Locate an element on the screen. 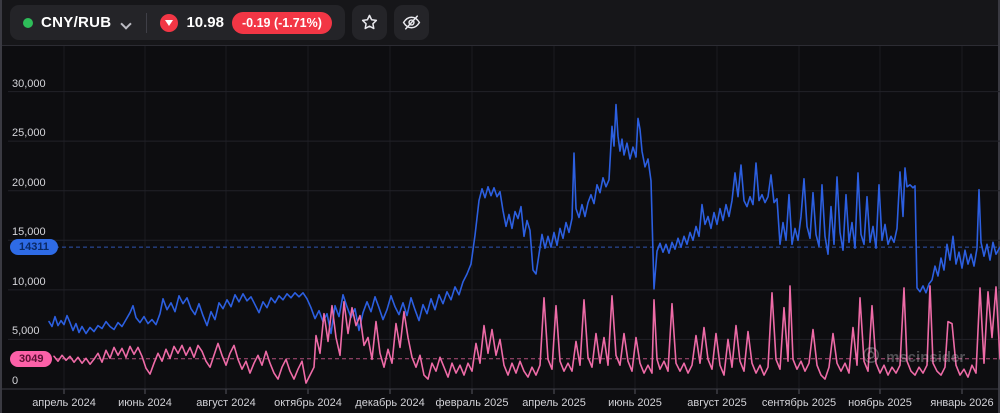 Image resolution: width=1000 pixels, height=413 pixels. header: CNY/RUB 10.98 -0.19 (-1.71%) is located at coordinates (500, 23).